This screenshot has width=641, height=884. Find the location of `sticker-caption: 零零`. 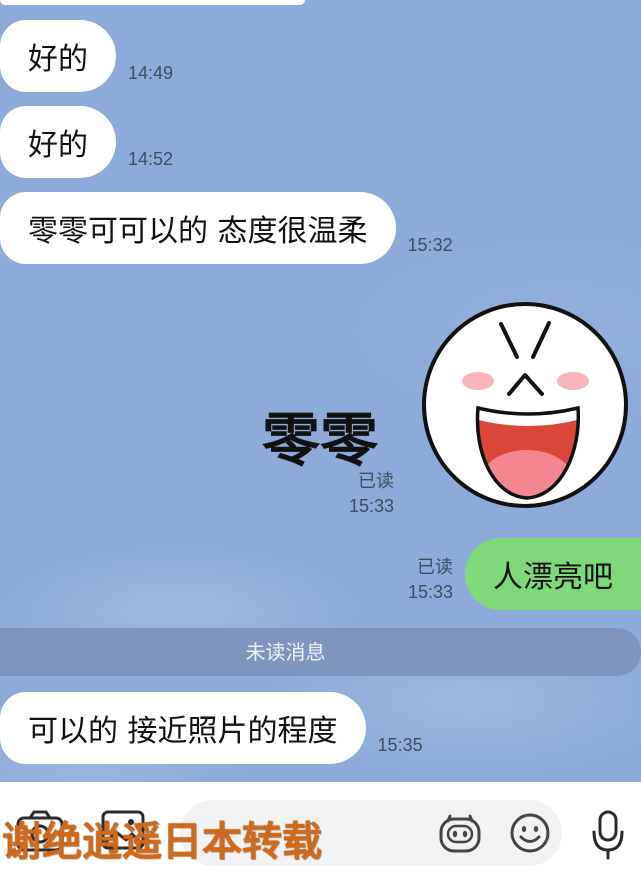

sticker-caption: 零零 is located at coordinates (320, 440).